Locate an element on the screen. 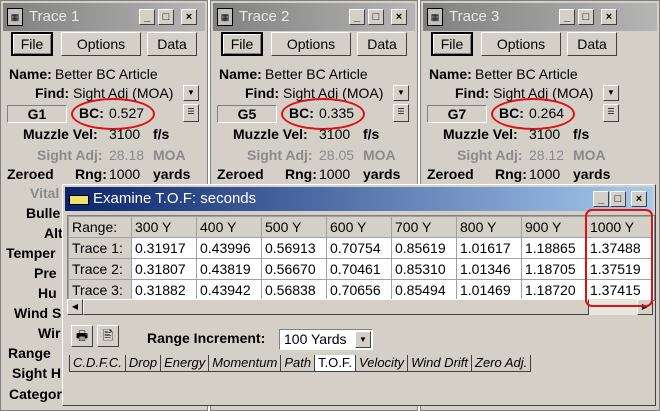  table-cell: 0.31807 is located at coordinates (164, 269).